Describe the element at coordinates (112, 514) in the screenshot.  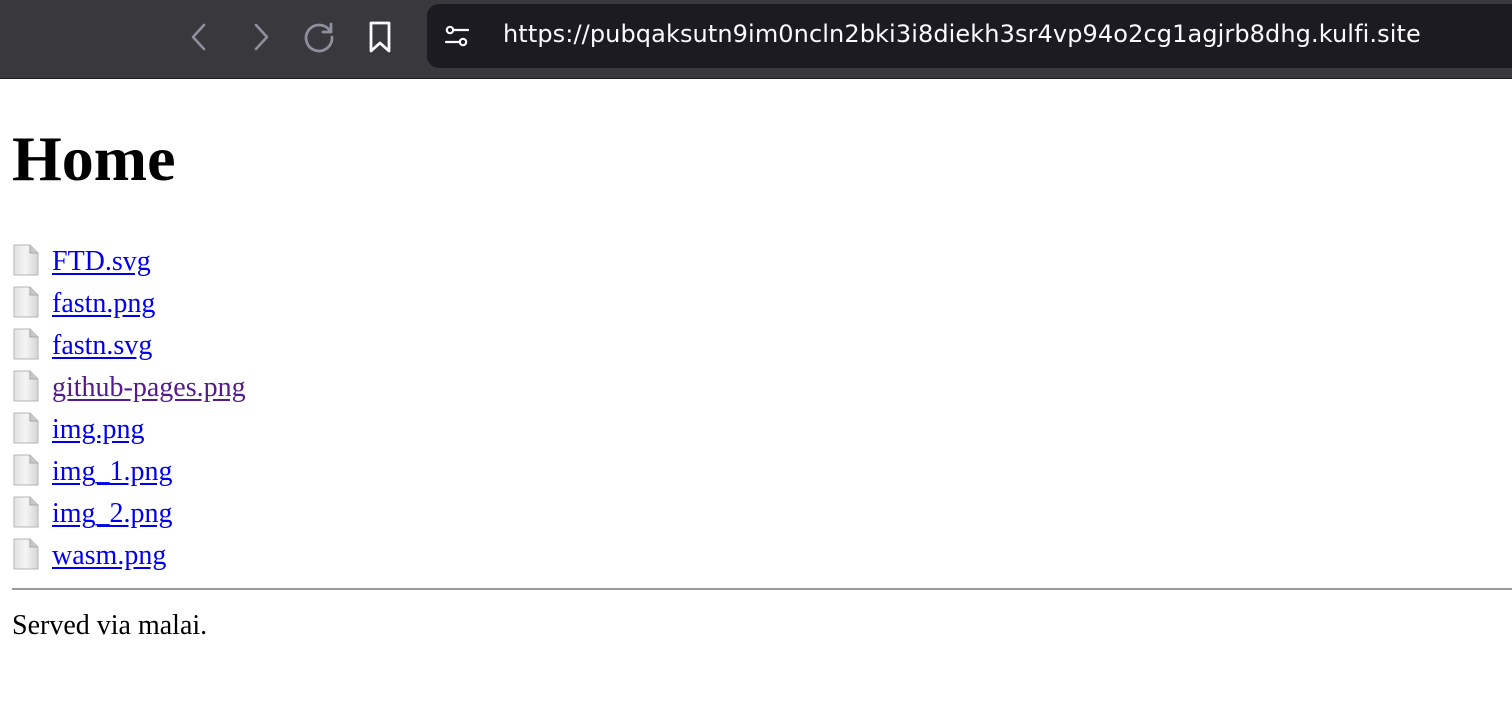
I see `file-link: img_2.png` at that location.